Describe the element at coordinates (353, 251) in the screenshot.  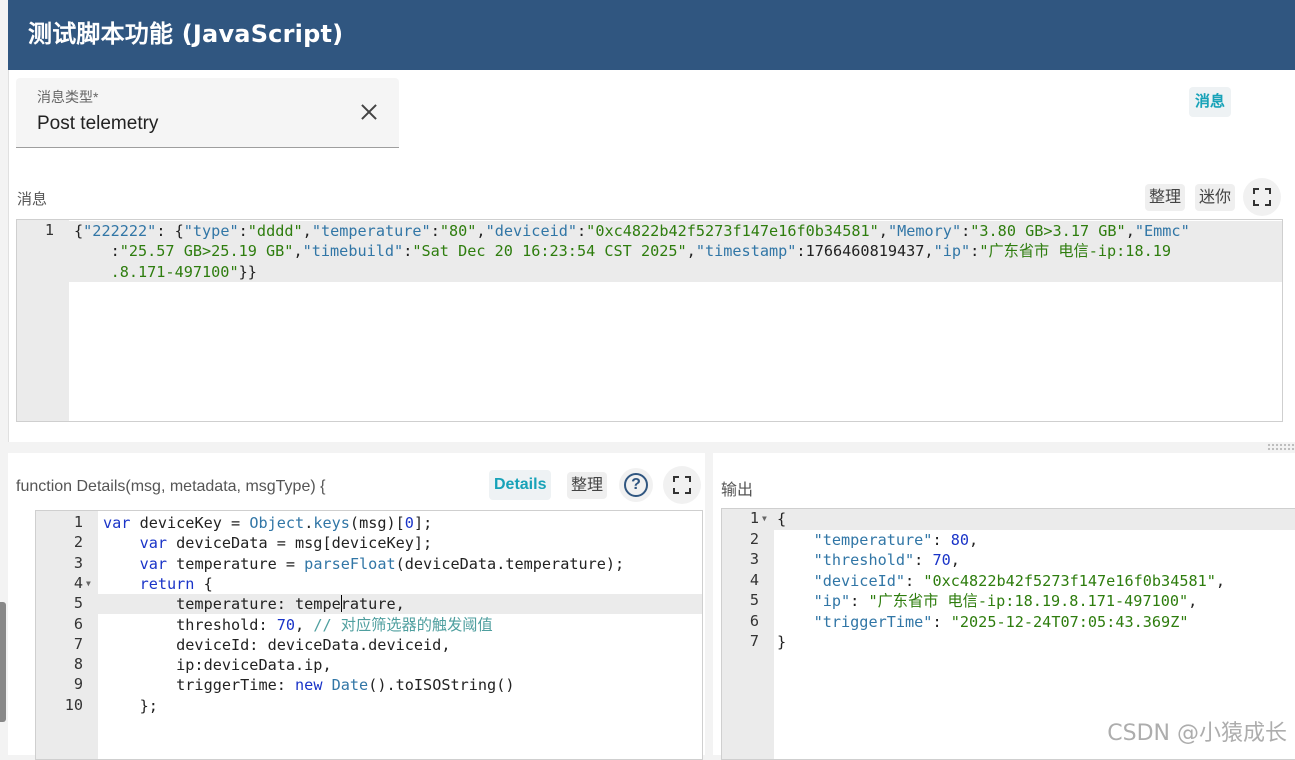
I see `code-token: "timebuild"` at that location.